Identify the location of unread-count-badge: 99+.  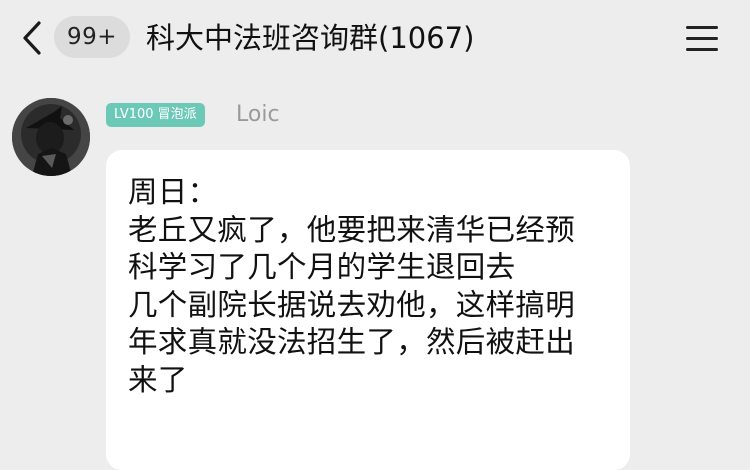
(92, 37).